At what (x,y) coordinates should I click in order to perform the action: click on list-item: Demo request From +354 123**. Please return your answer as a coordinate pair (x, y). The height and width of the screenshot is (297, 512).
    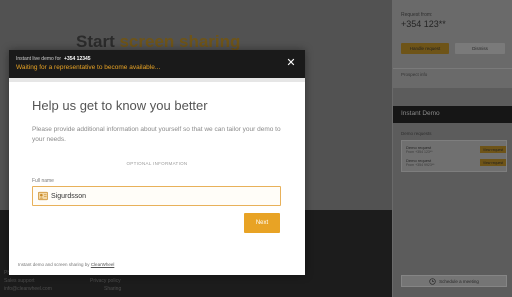
    Looking at the image, I should click on (419, 150).